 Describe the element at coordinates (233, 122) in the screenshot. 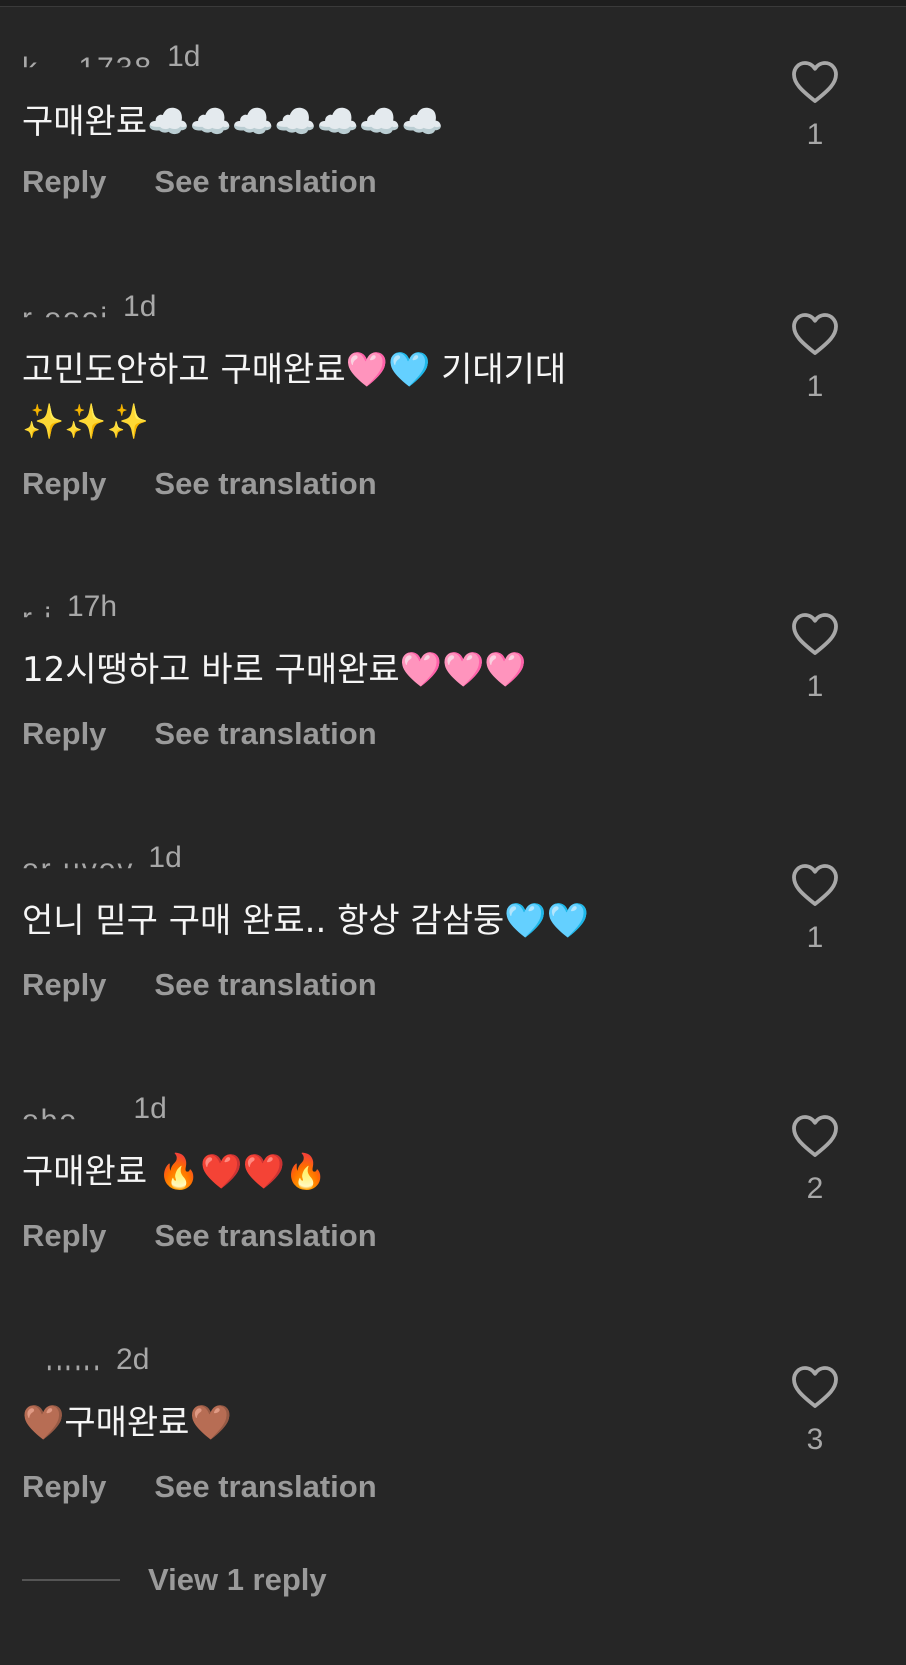

I see `comment-text: 구매완료☁️☁️☁️☁️☁️☁️☁️` at that location.